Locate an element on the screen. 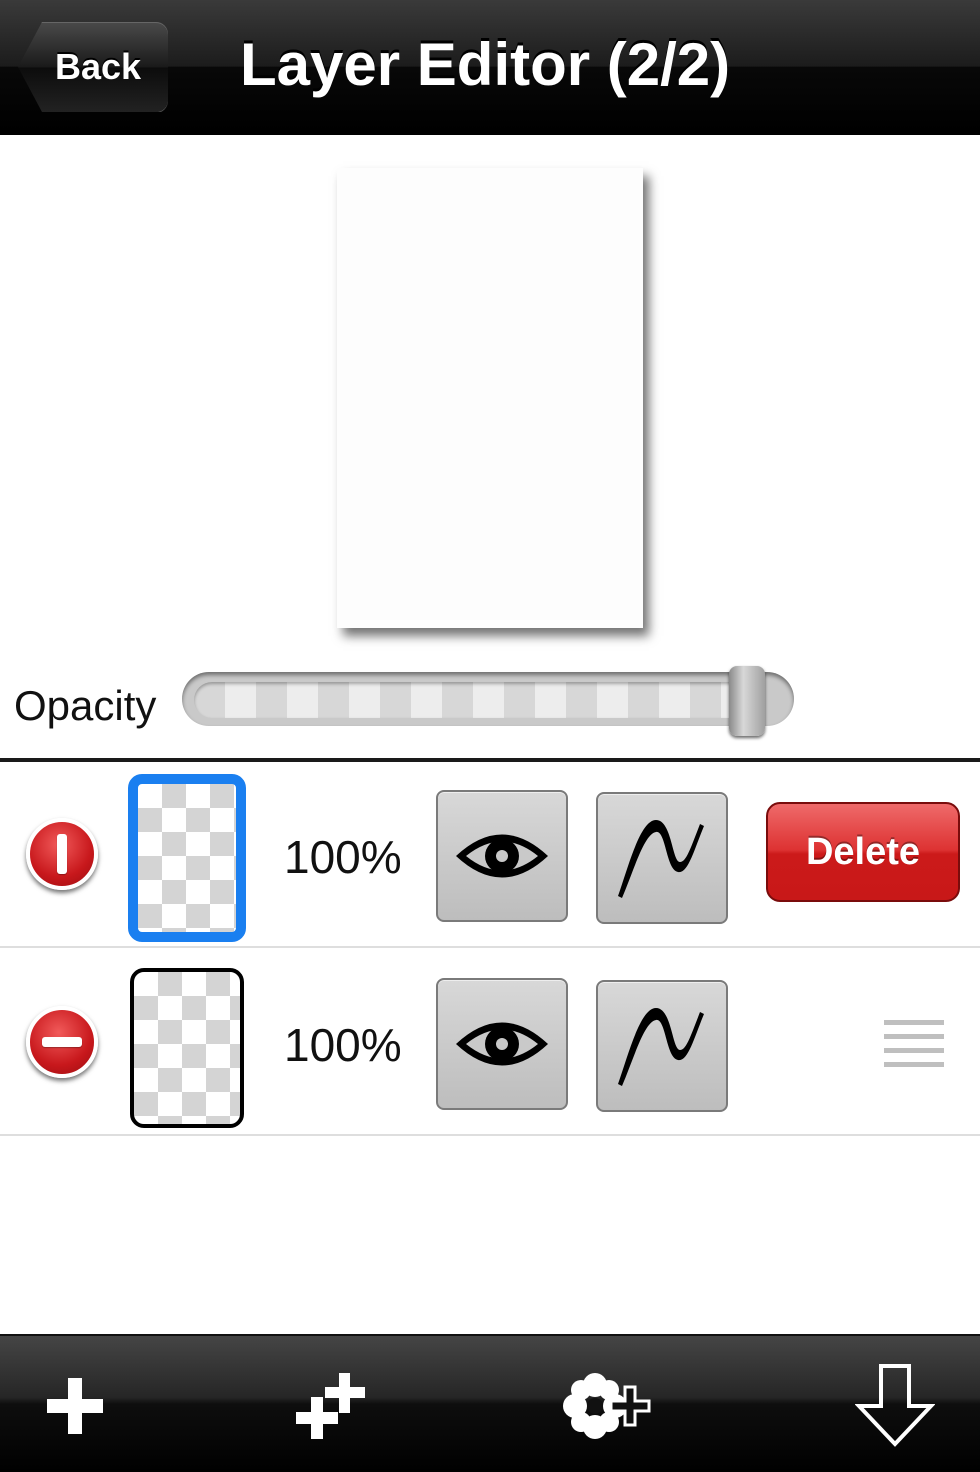  arrow-down-icon is located at coordinates (895, 1405).